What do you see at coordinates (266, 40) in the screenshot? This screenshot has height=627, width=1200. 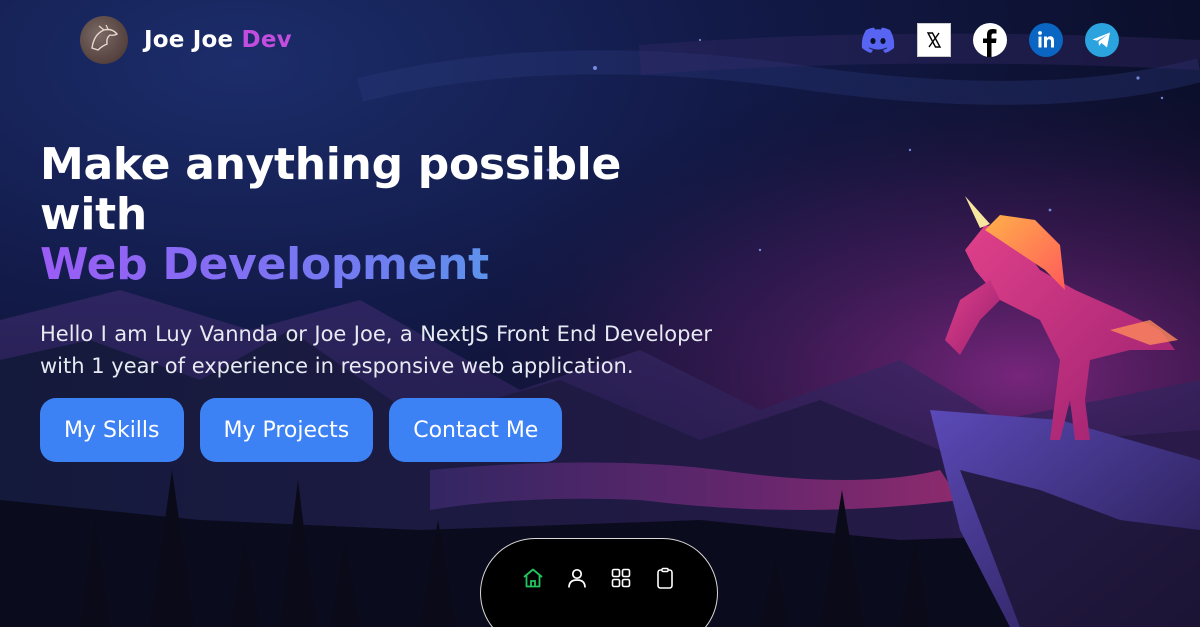 I see `brand-name-accent: Dev` at bounding box center [266, 40].